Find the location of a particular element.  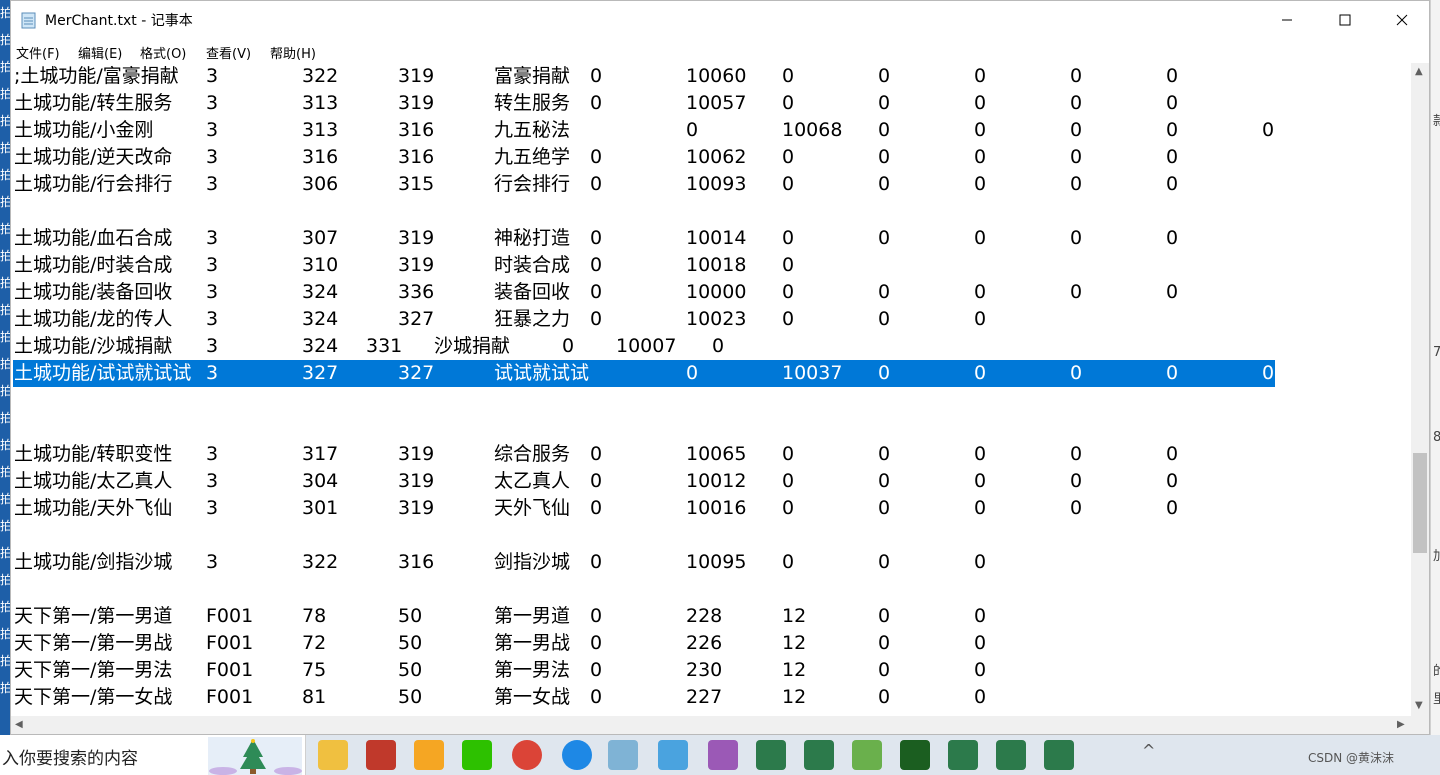

panda-icon is located at coordinates (429, 755).